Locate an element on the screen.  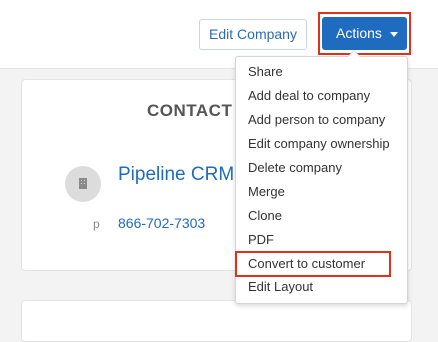
building-icon is located at coordinates (83, 183).